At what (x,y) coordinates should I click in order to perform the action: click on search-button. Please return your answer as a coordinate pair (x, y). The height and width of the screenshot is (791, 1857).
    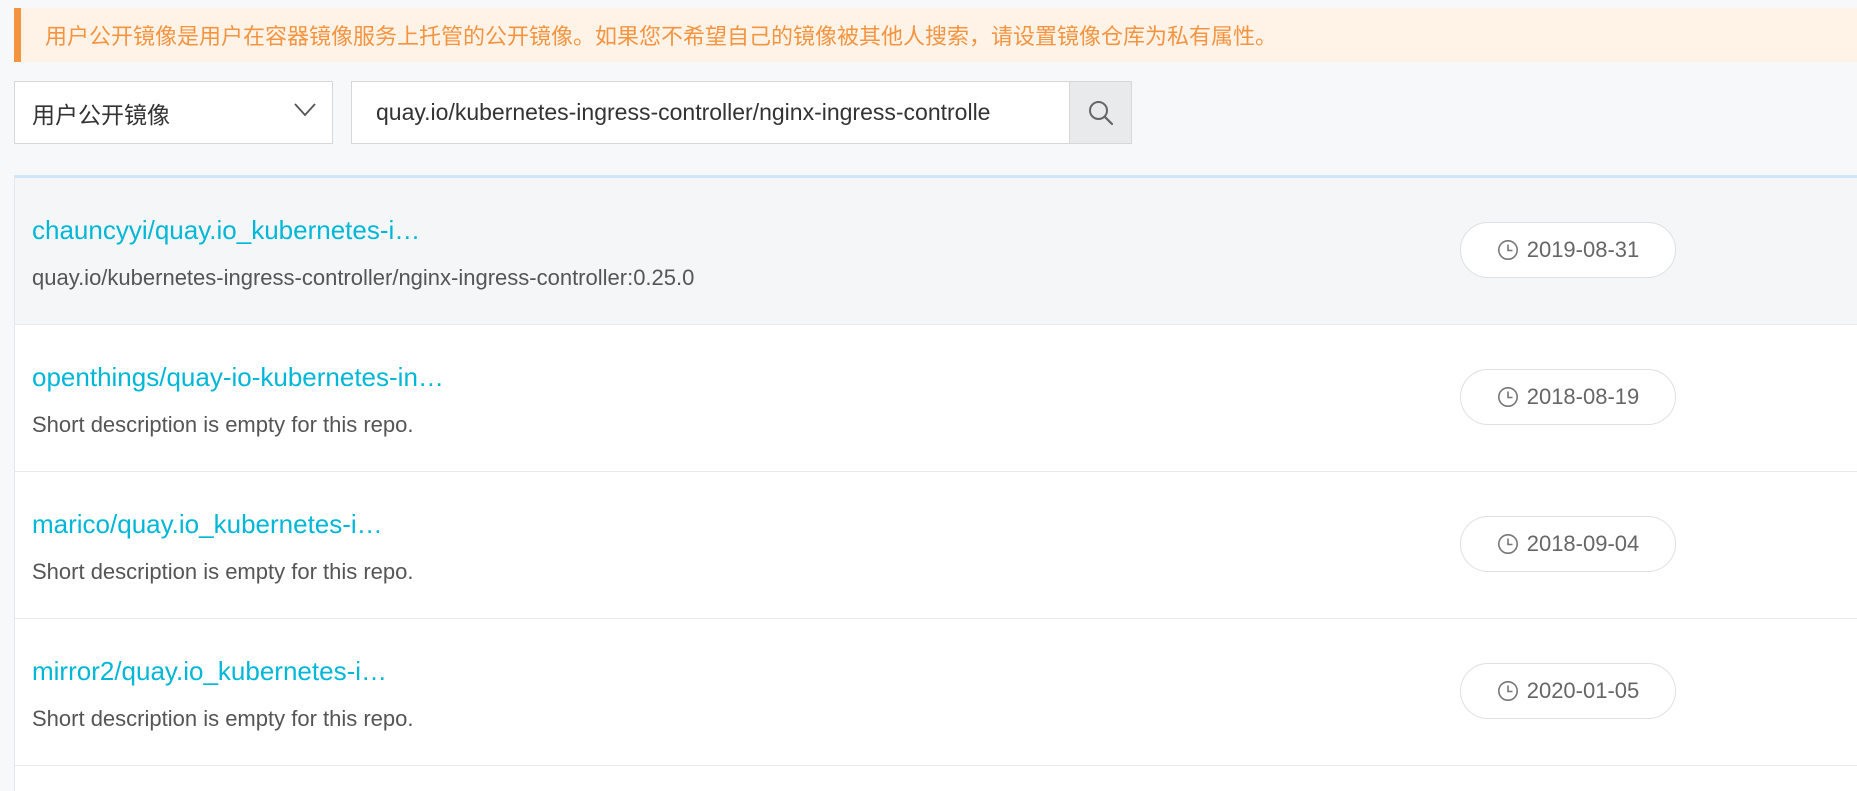
    Looking at the image, I should click on (1100, 112).